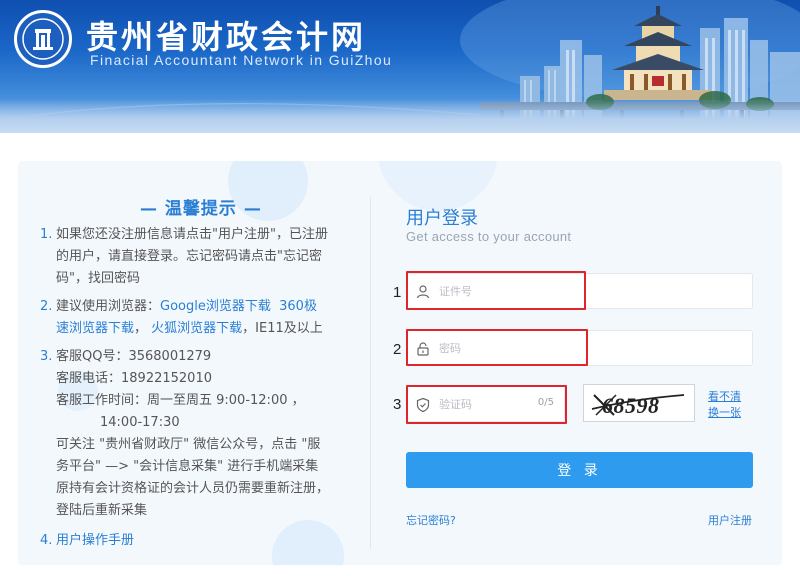 Image resolution: width=800 pixels, height=576 pixels. I want to click on firefox-browser-link: 火狐浏览器下载, so click(196, 328).